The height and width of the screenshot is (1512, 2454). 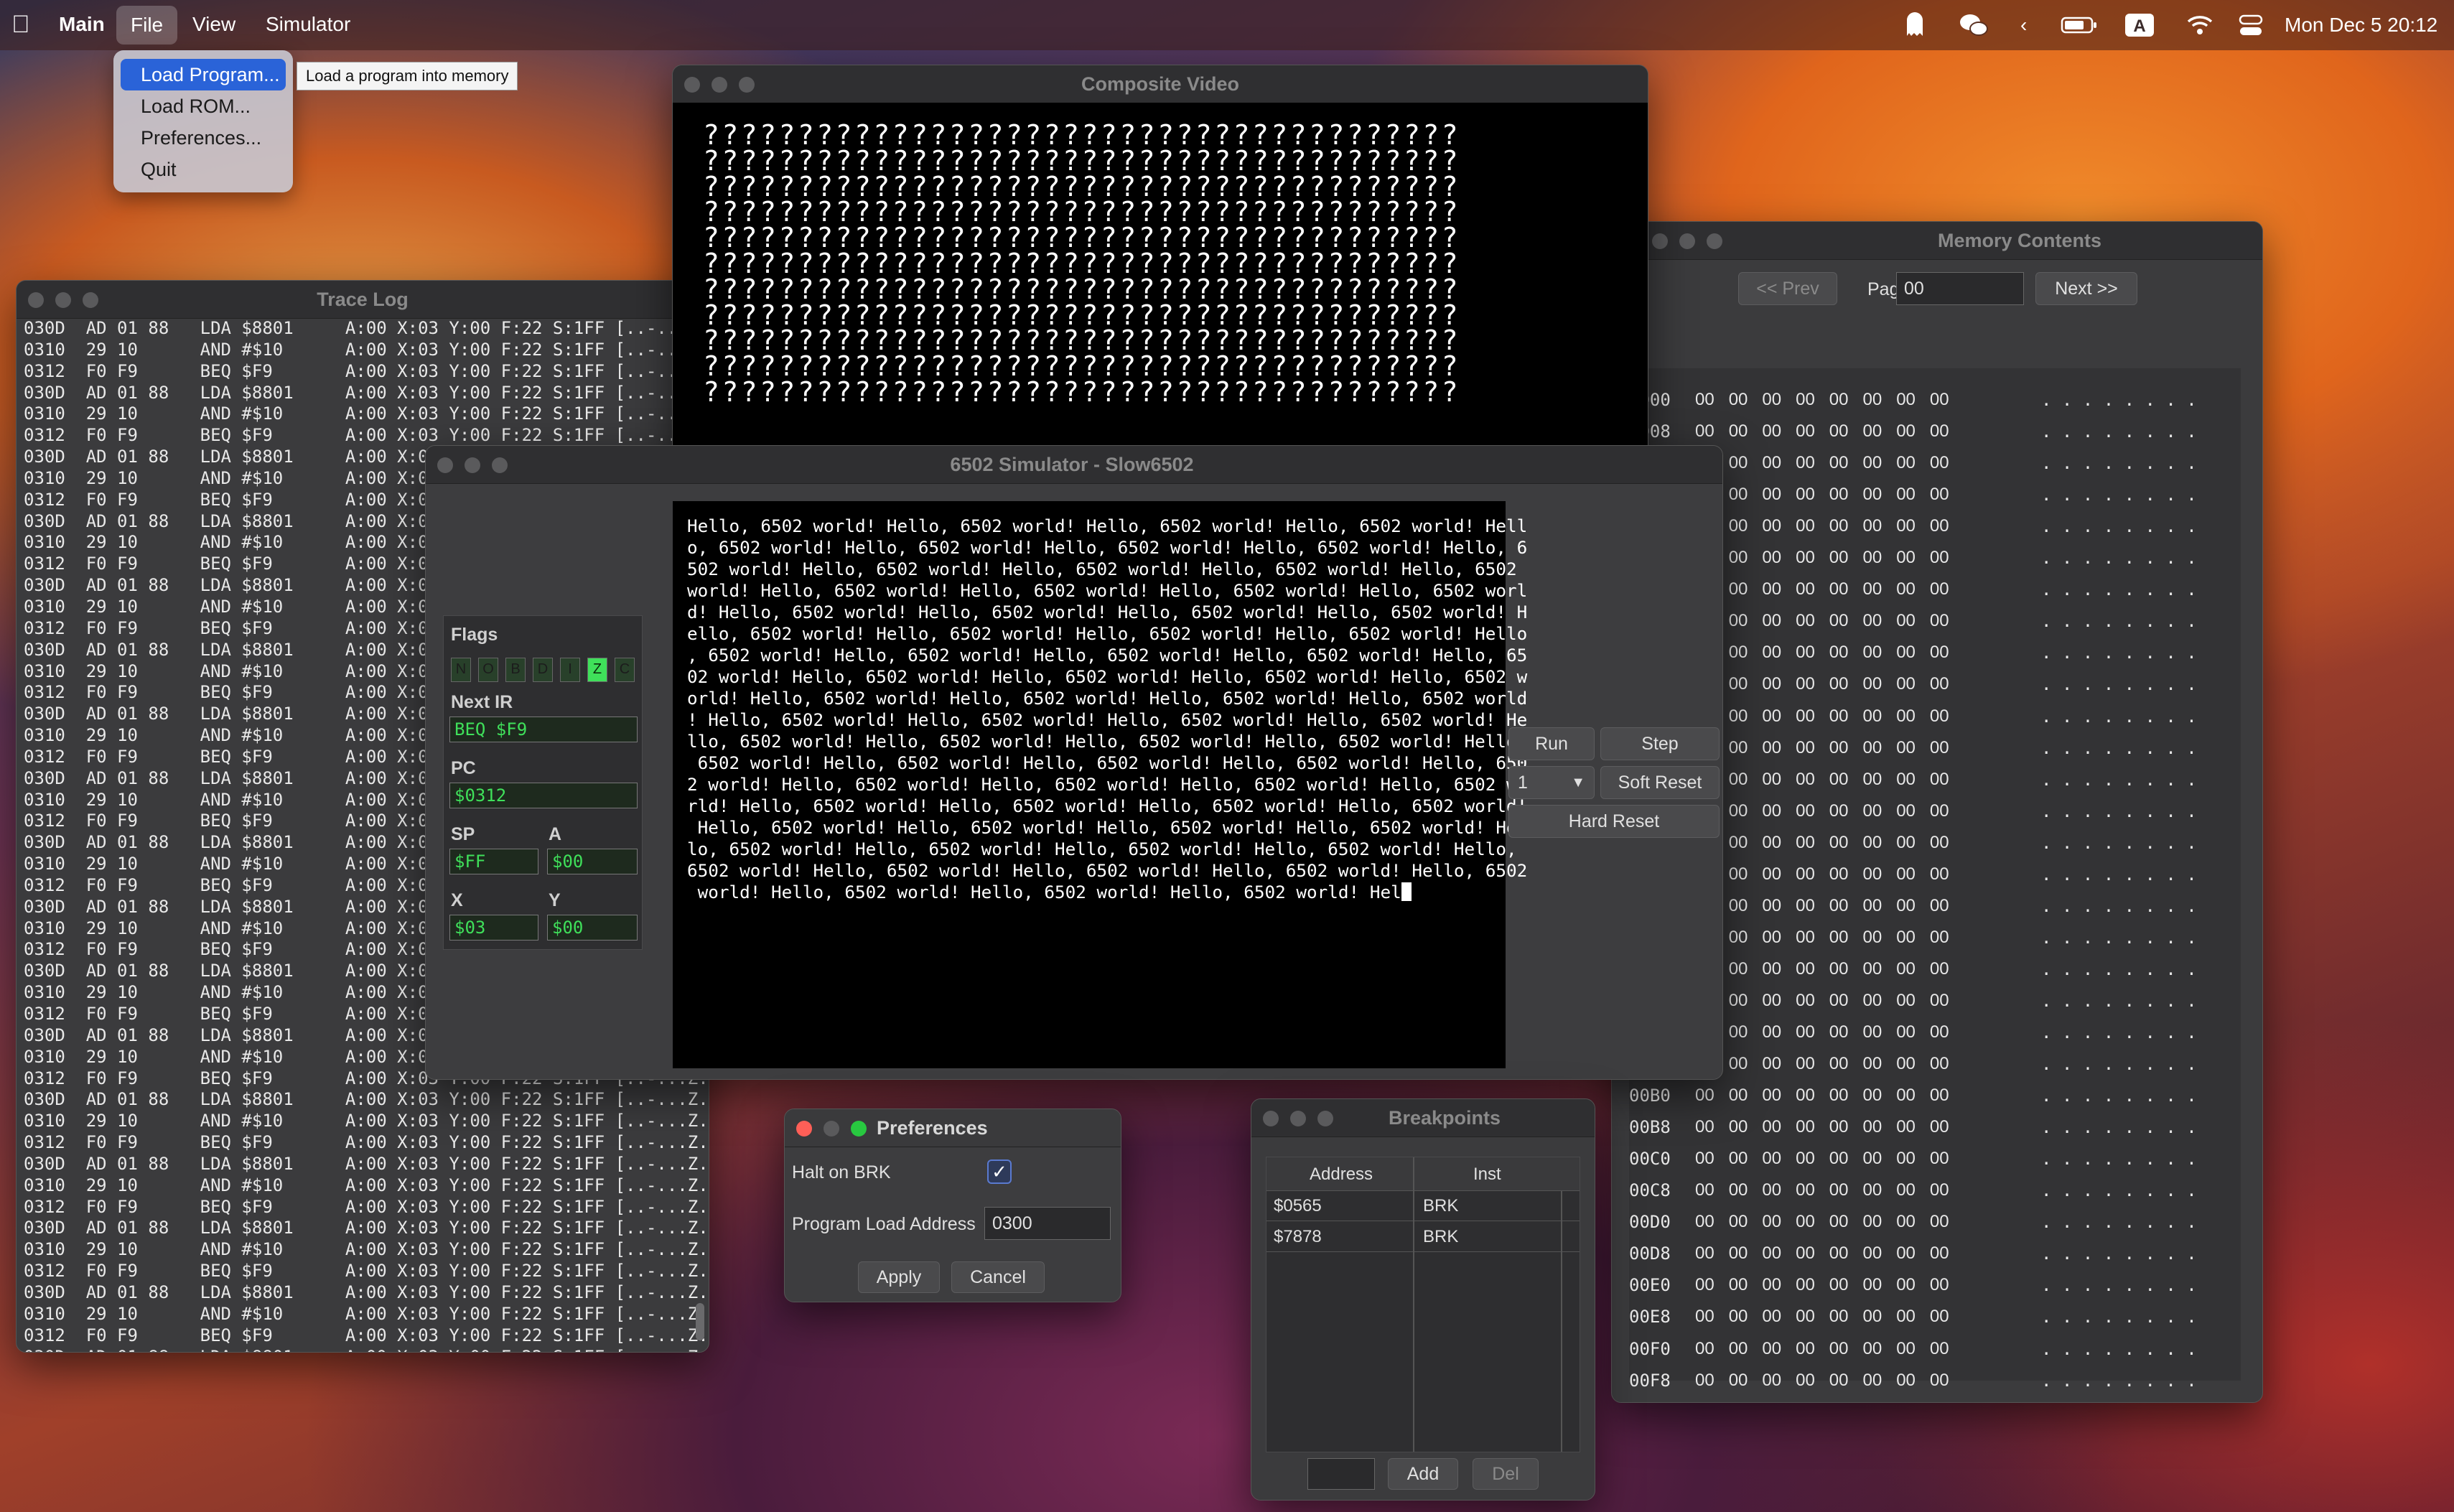 What do you see at coordinates (2086, 288) in the screenshot?
I see `next-page-button: Next >>` at bounding box center [2086, 288].